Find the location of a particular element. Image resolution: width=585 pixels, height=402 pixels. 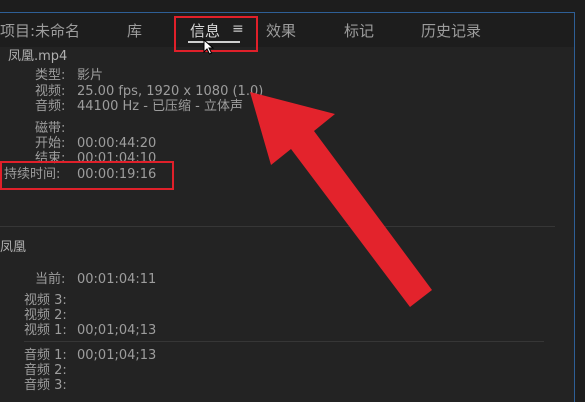

panel-frame-right is located at coordinates (574, 207).